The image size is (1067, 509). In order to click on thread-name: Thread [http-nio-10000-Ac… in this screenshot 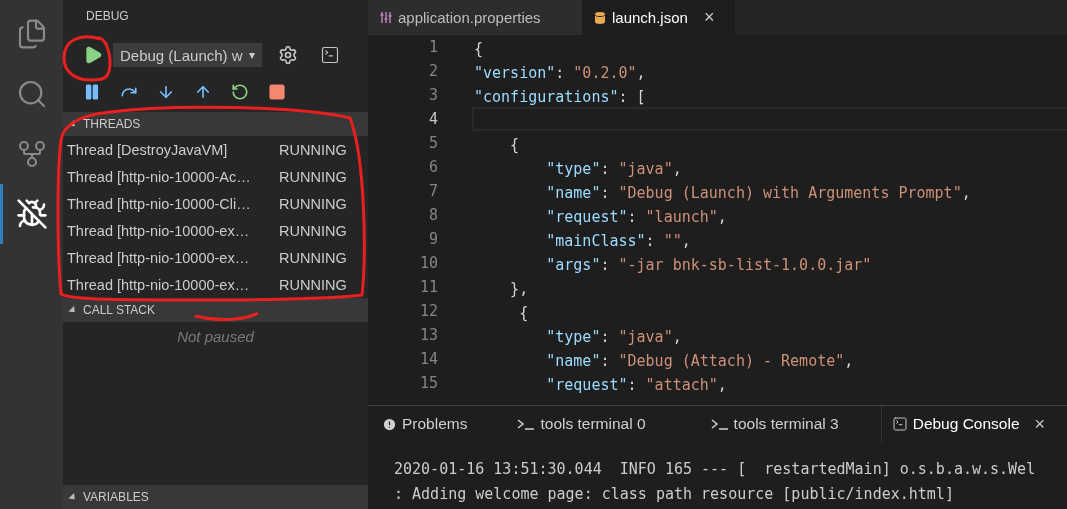, I will do `click(173, 176)`.